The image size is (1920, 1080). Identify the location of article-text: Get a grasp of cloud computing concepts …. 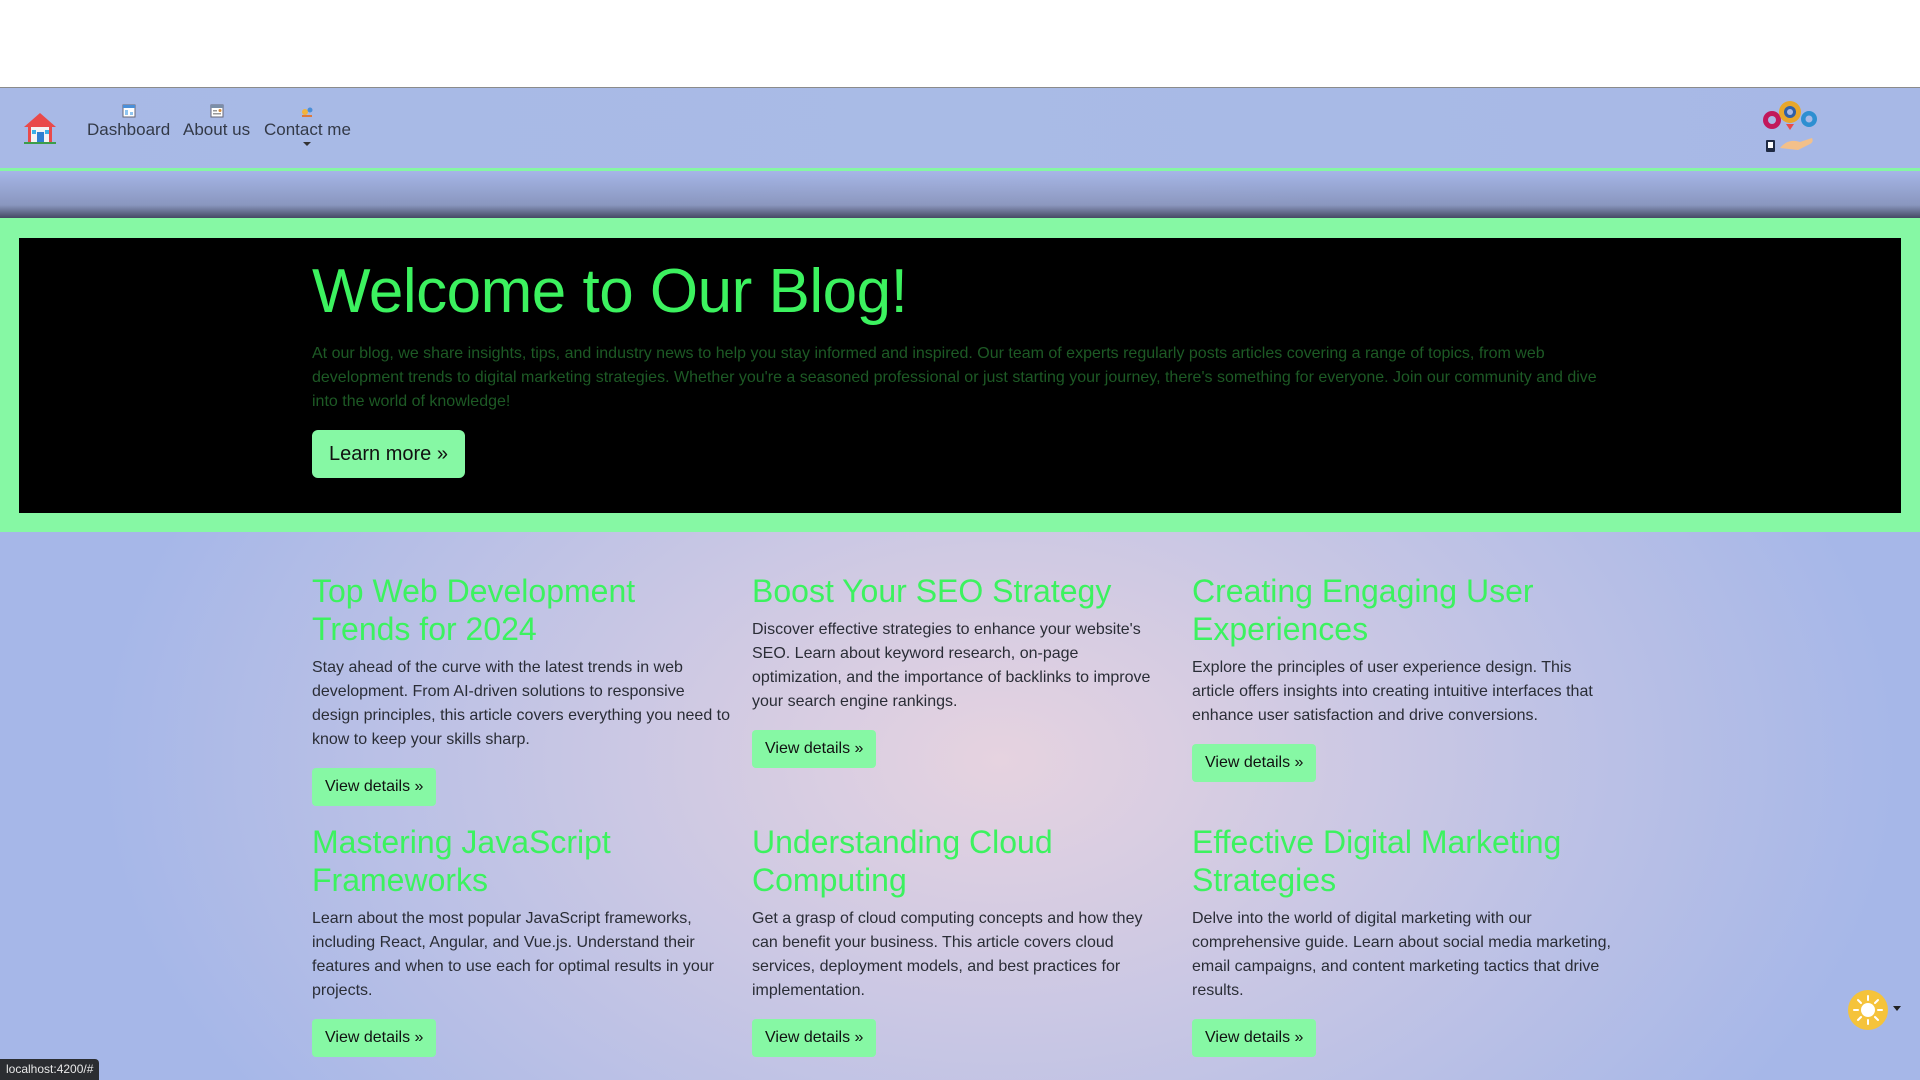
(947, 954).